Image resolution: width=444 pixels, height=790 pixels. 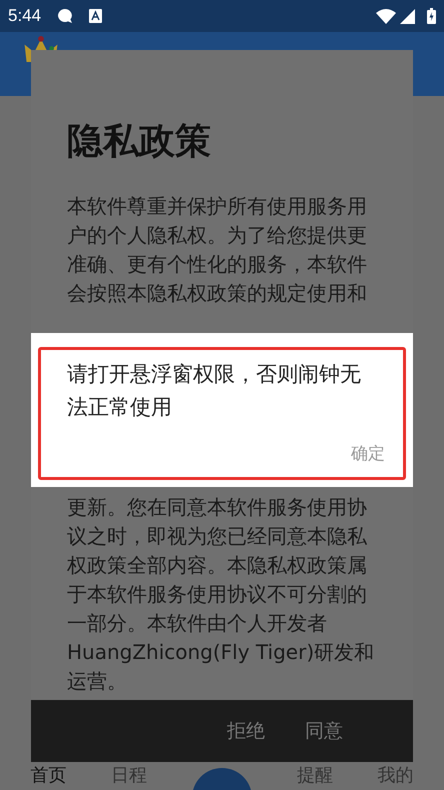 I want to click on nav-tab: 提醒, so click(x=314, y=776).